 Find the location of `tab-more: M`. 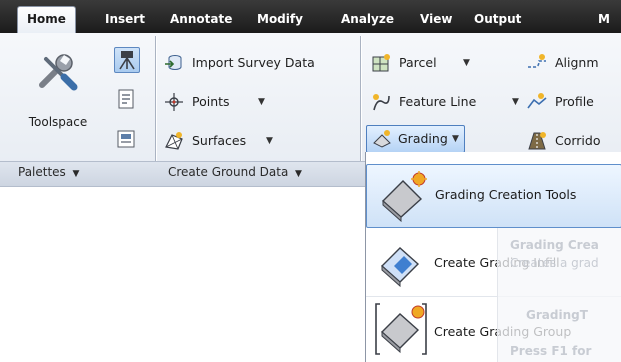

tab-more: M is located at coordinates (604, 20).